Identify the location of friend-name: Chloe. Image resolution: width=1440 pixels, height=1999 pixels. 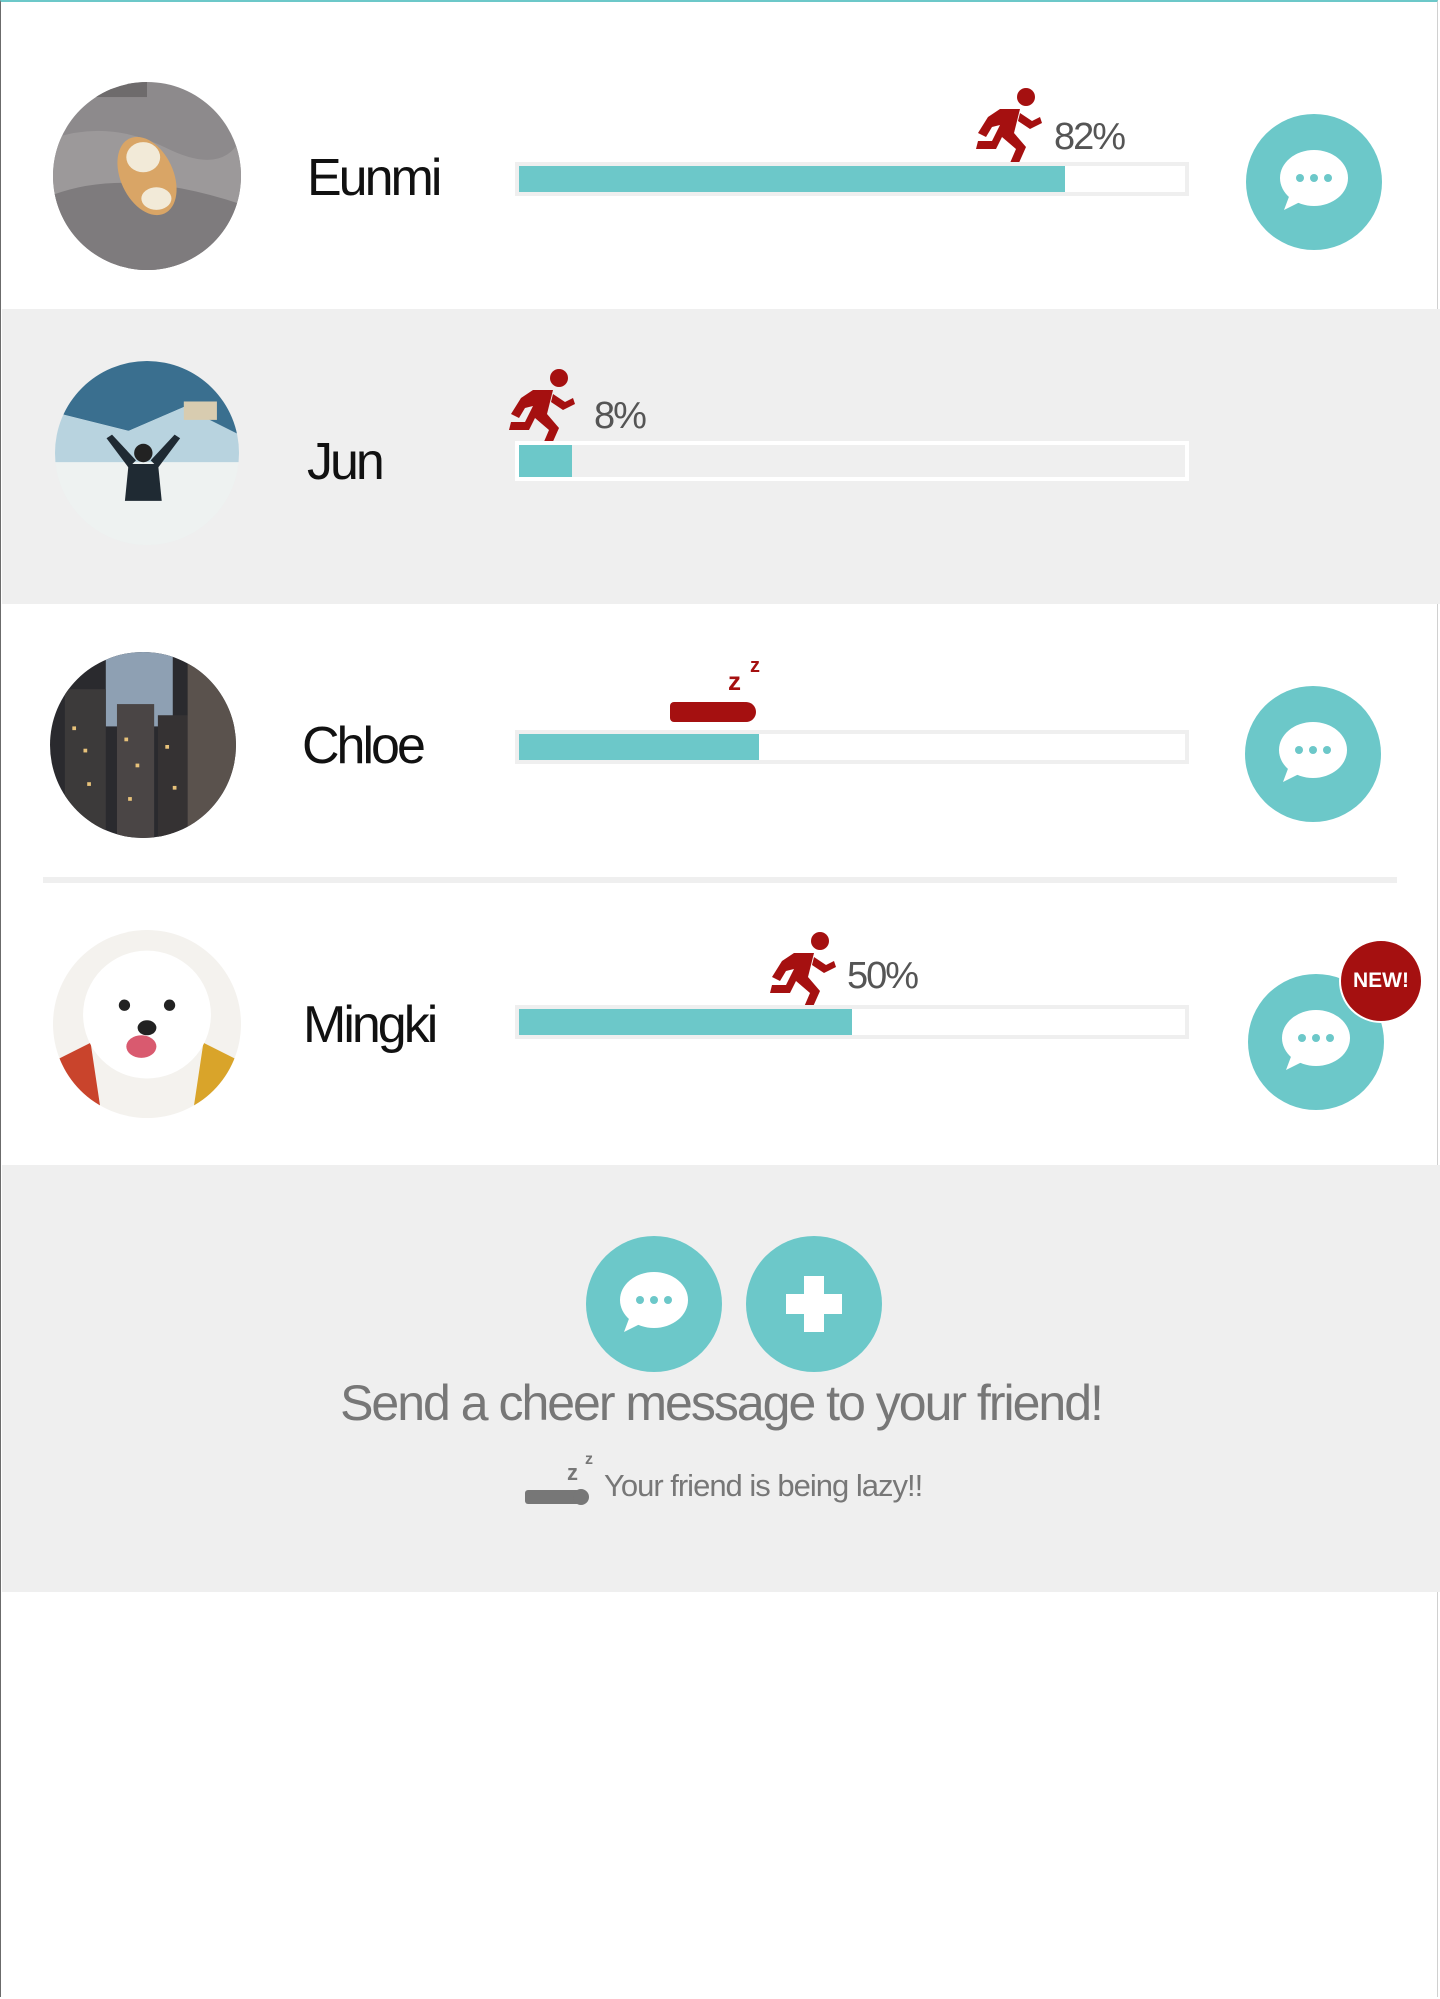
(364, 746).